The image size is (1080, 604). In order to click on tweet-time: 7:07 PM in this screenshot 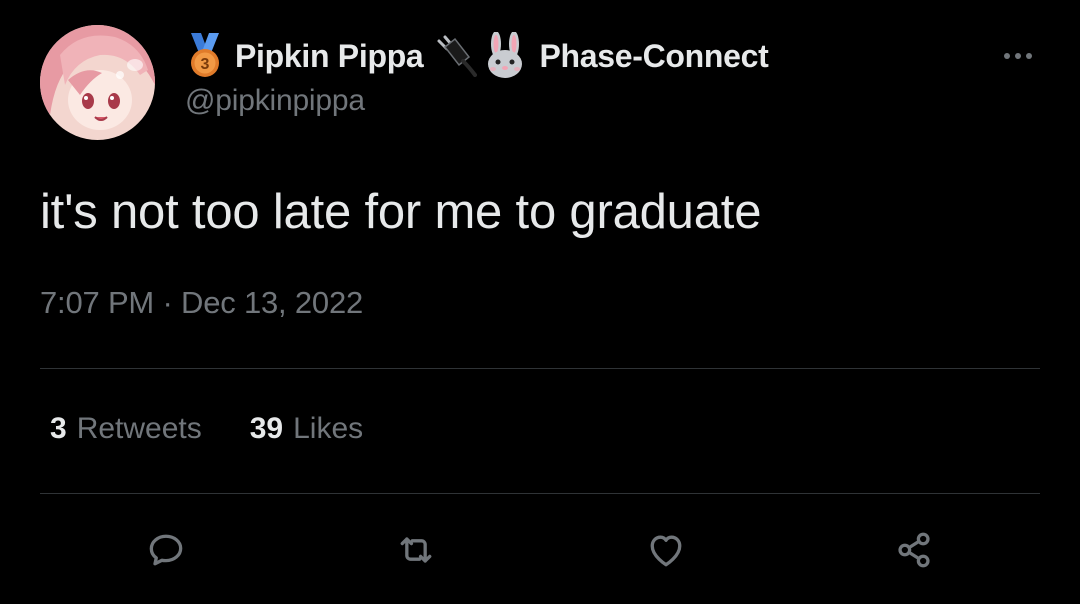, I will do `click(97, 302)`.